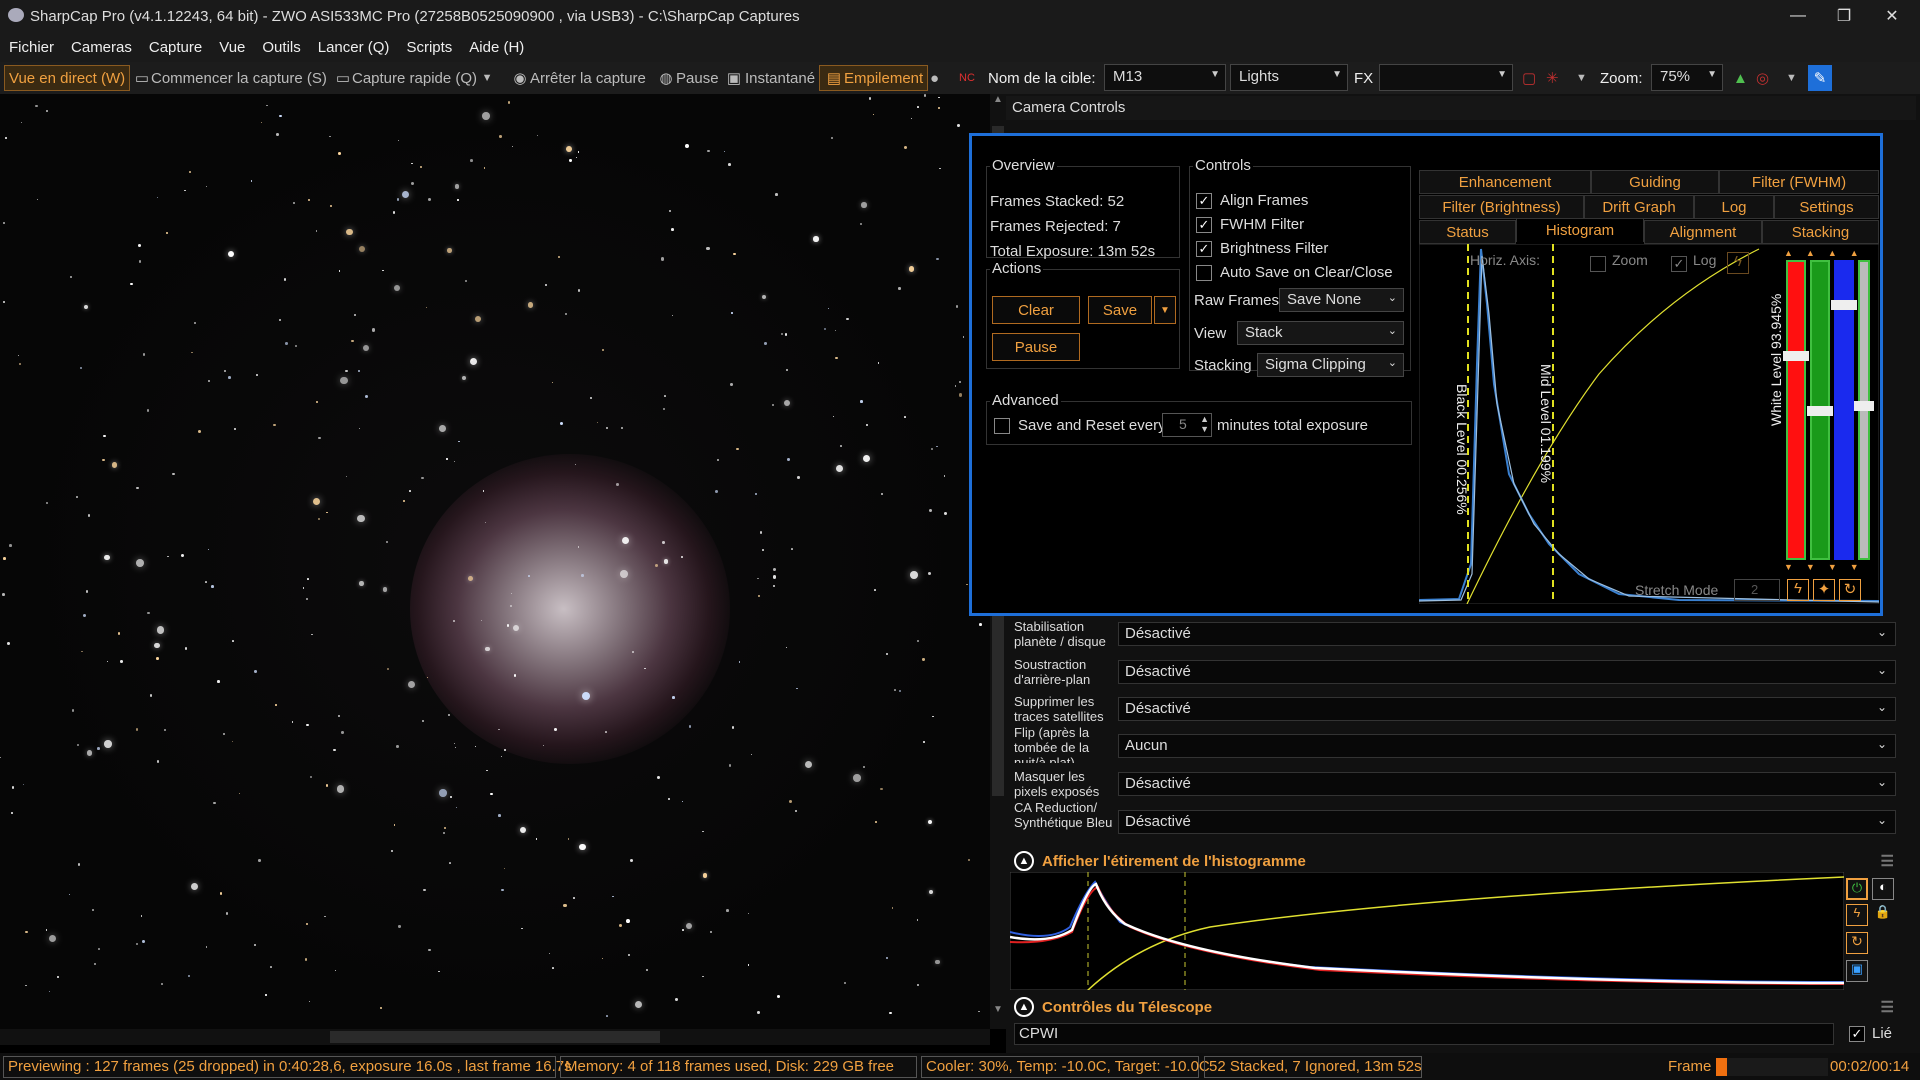  I want to click on zoom-checkbox, so click(1598, 264).